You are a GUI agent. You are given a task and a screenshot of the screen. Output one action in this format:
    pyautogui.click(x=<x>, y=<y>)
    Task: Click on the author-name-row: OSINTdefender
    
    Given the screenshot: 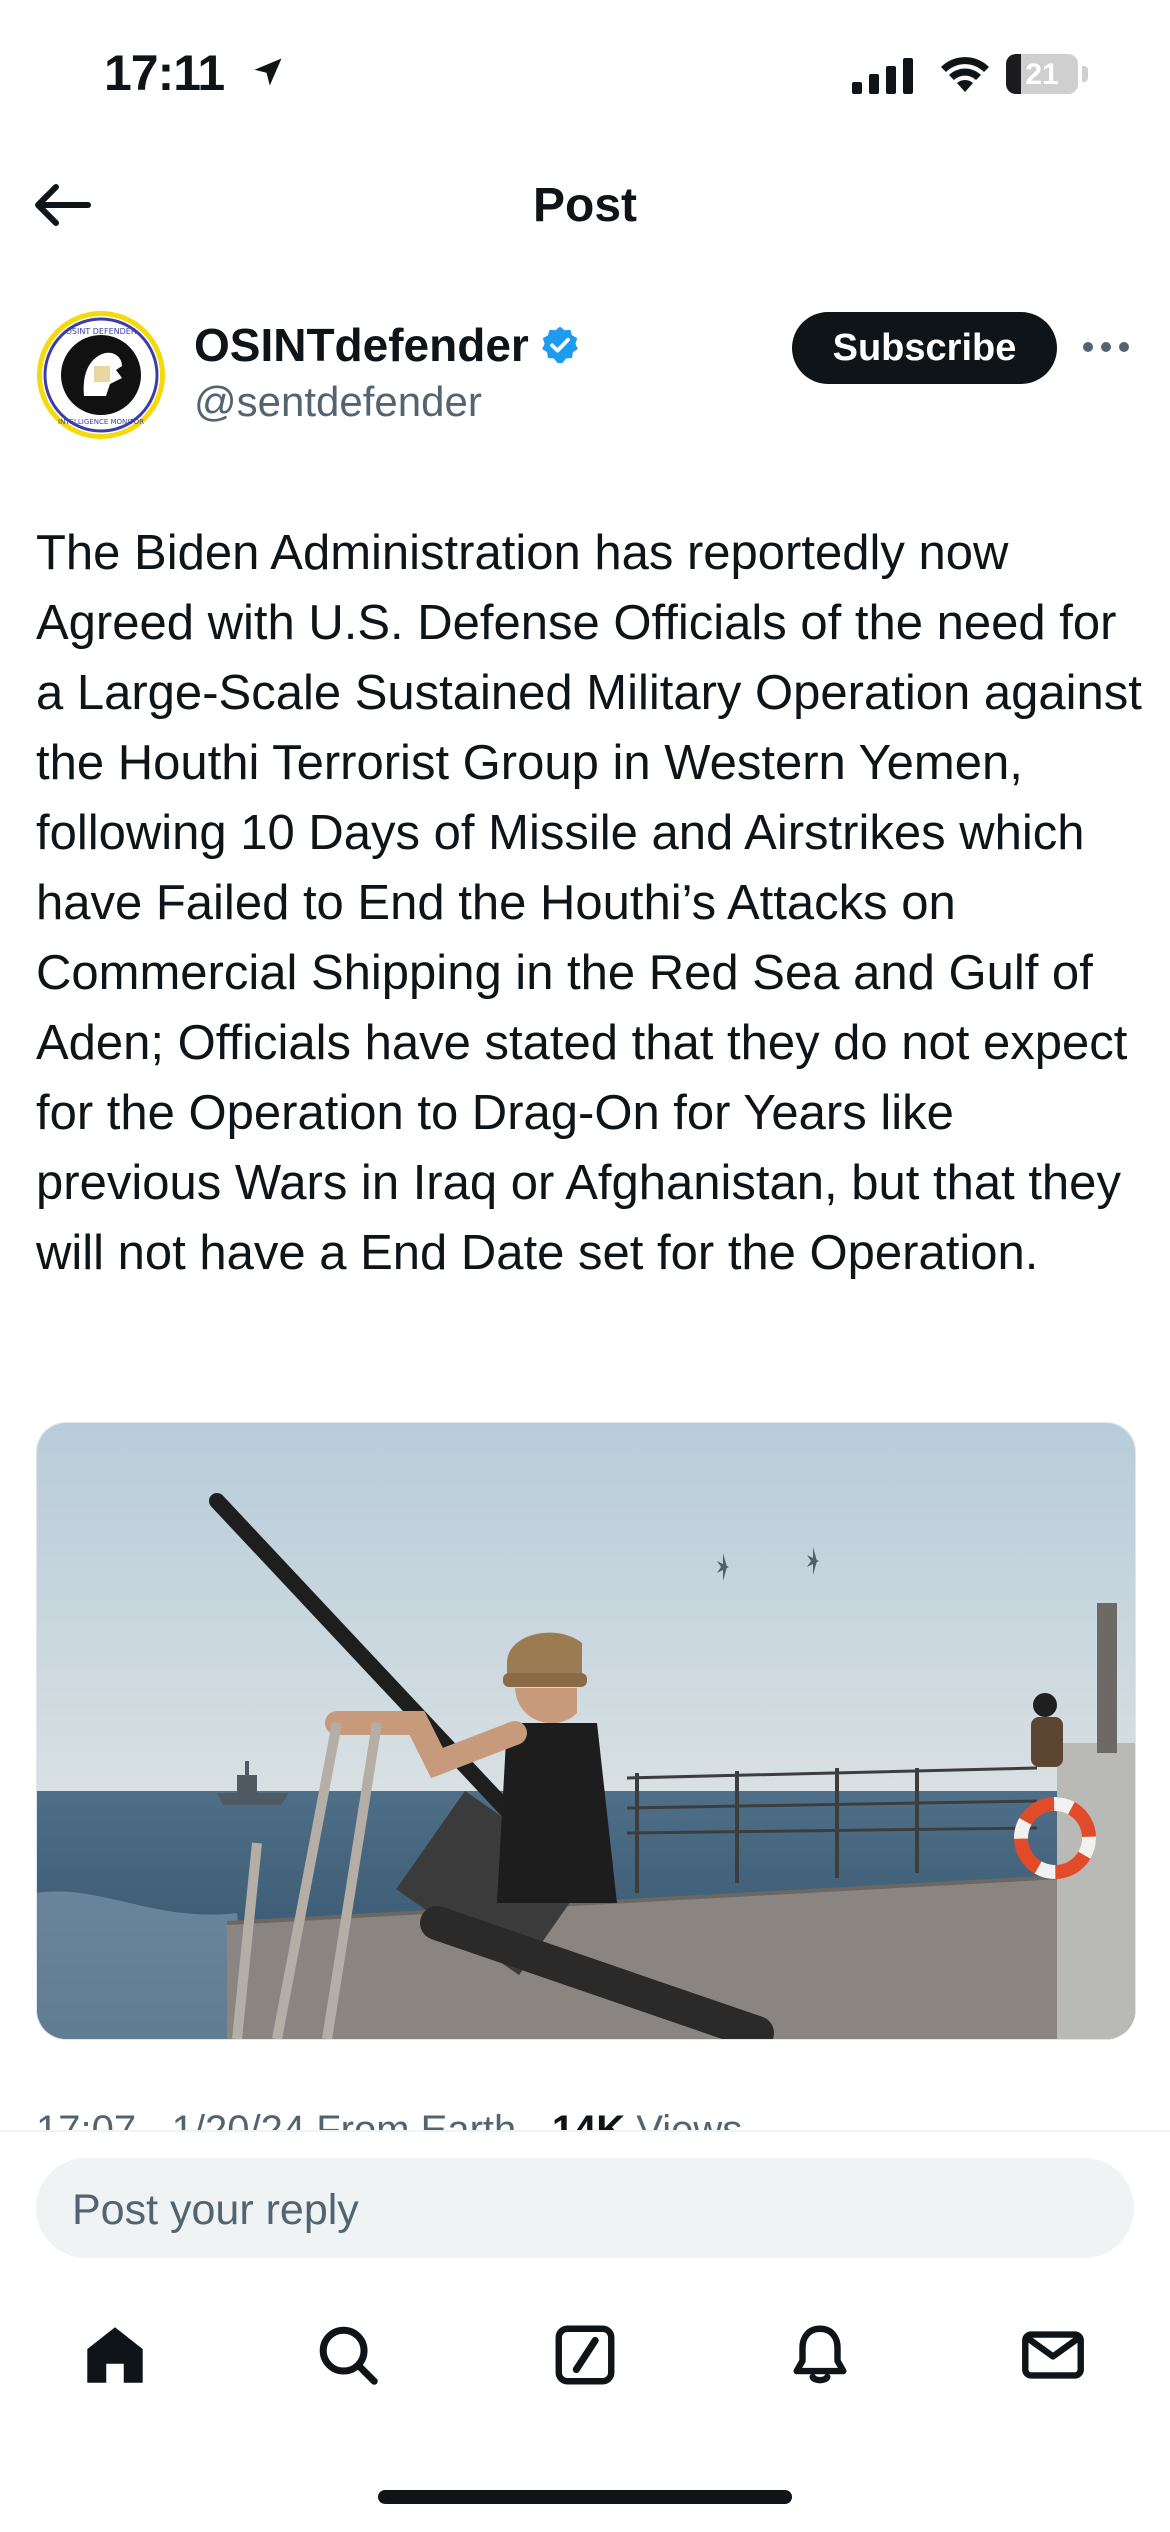 What is the action you would take?
    pyautogui.click(x=387, y=345)
    